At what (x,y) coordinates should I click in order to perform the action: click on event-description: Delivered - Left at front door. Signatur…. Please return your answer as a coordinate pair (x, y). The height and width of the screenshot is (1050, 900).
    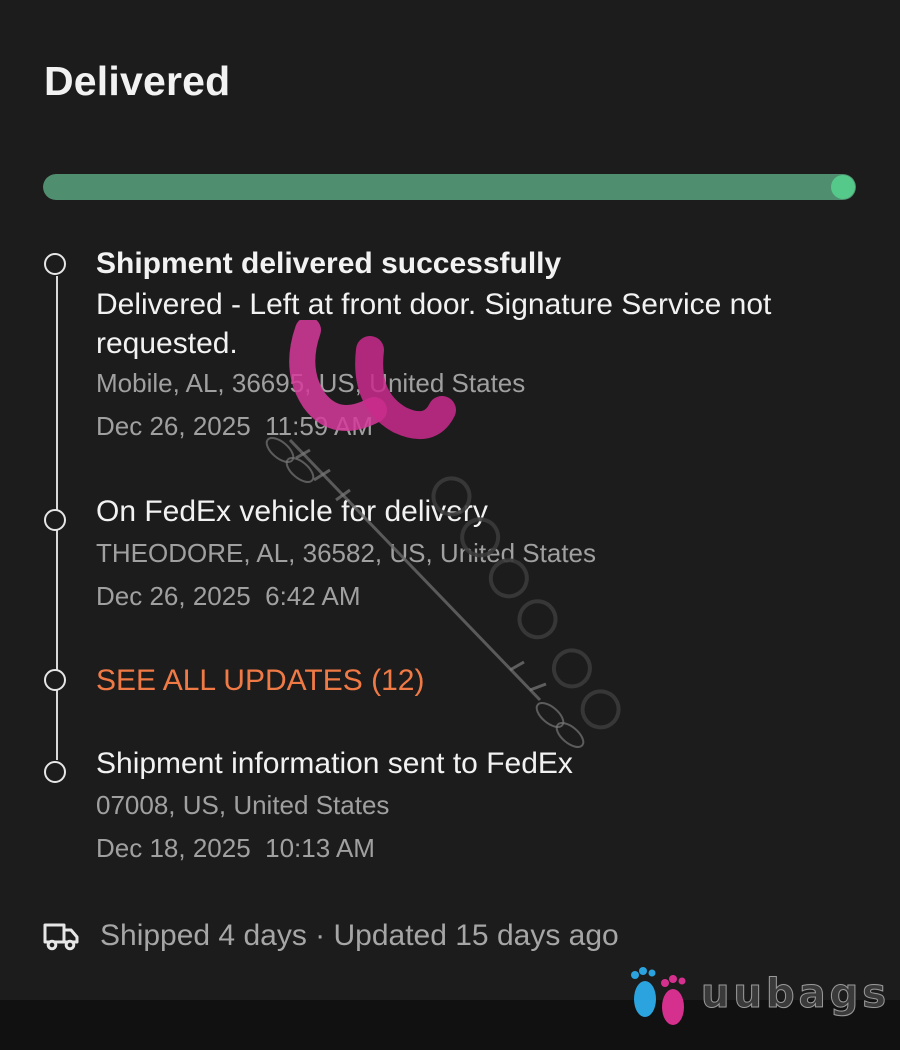
    Looking at the image, I should click on (434, 324).